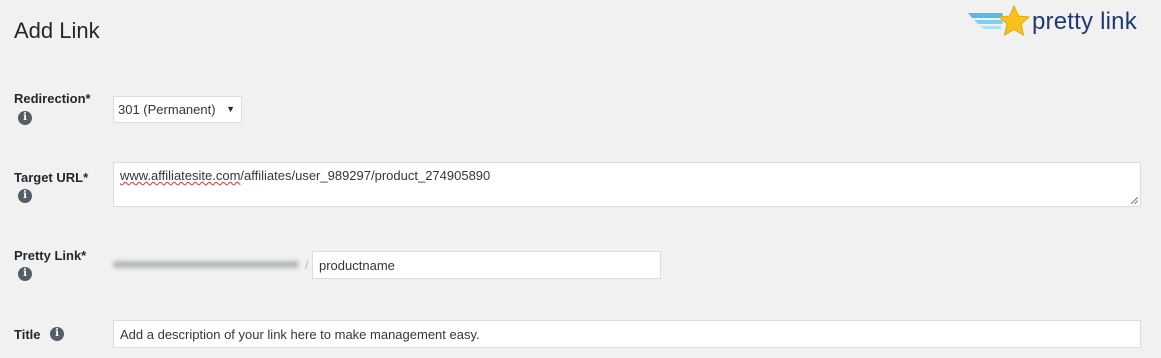 Image resolution: width=1161 pixels, height=358 pixels. What do you see at coordinates (486, 265) in the screenshot?
I see `pretty-link-slug-input` at bounding box center [486, 265].